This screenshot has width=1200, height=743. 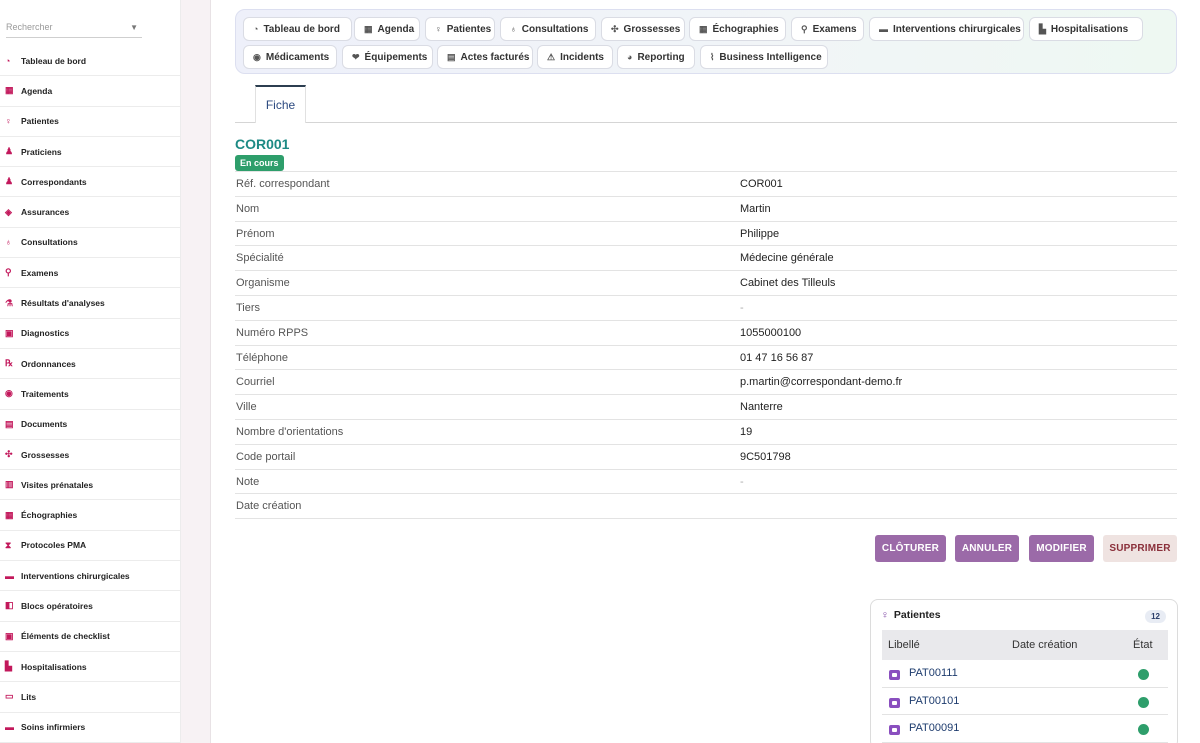 I want to click on surgery-icon: ▬, so click(x=883, y=29).